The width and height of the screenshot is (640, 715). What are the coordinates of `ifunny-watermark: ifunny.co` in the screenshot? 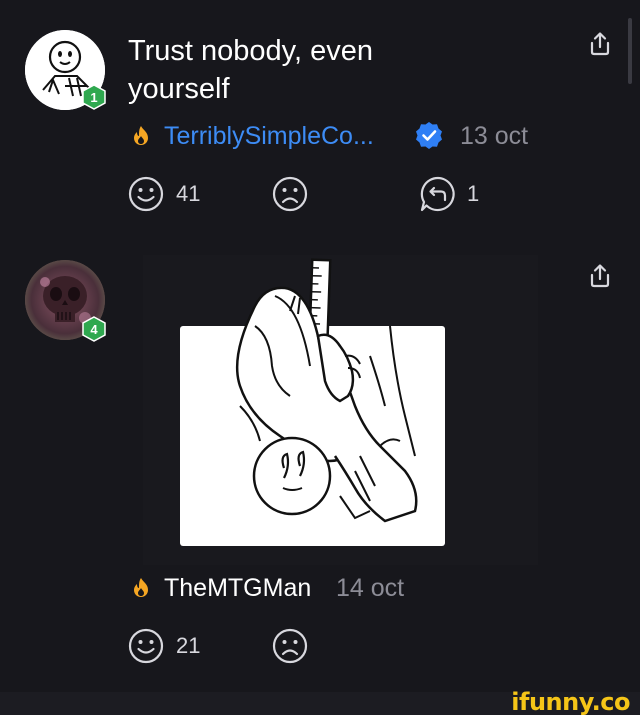 It's located at (570, 701).